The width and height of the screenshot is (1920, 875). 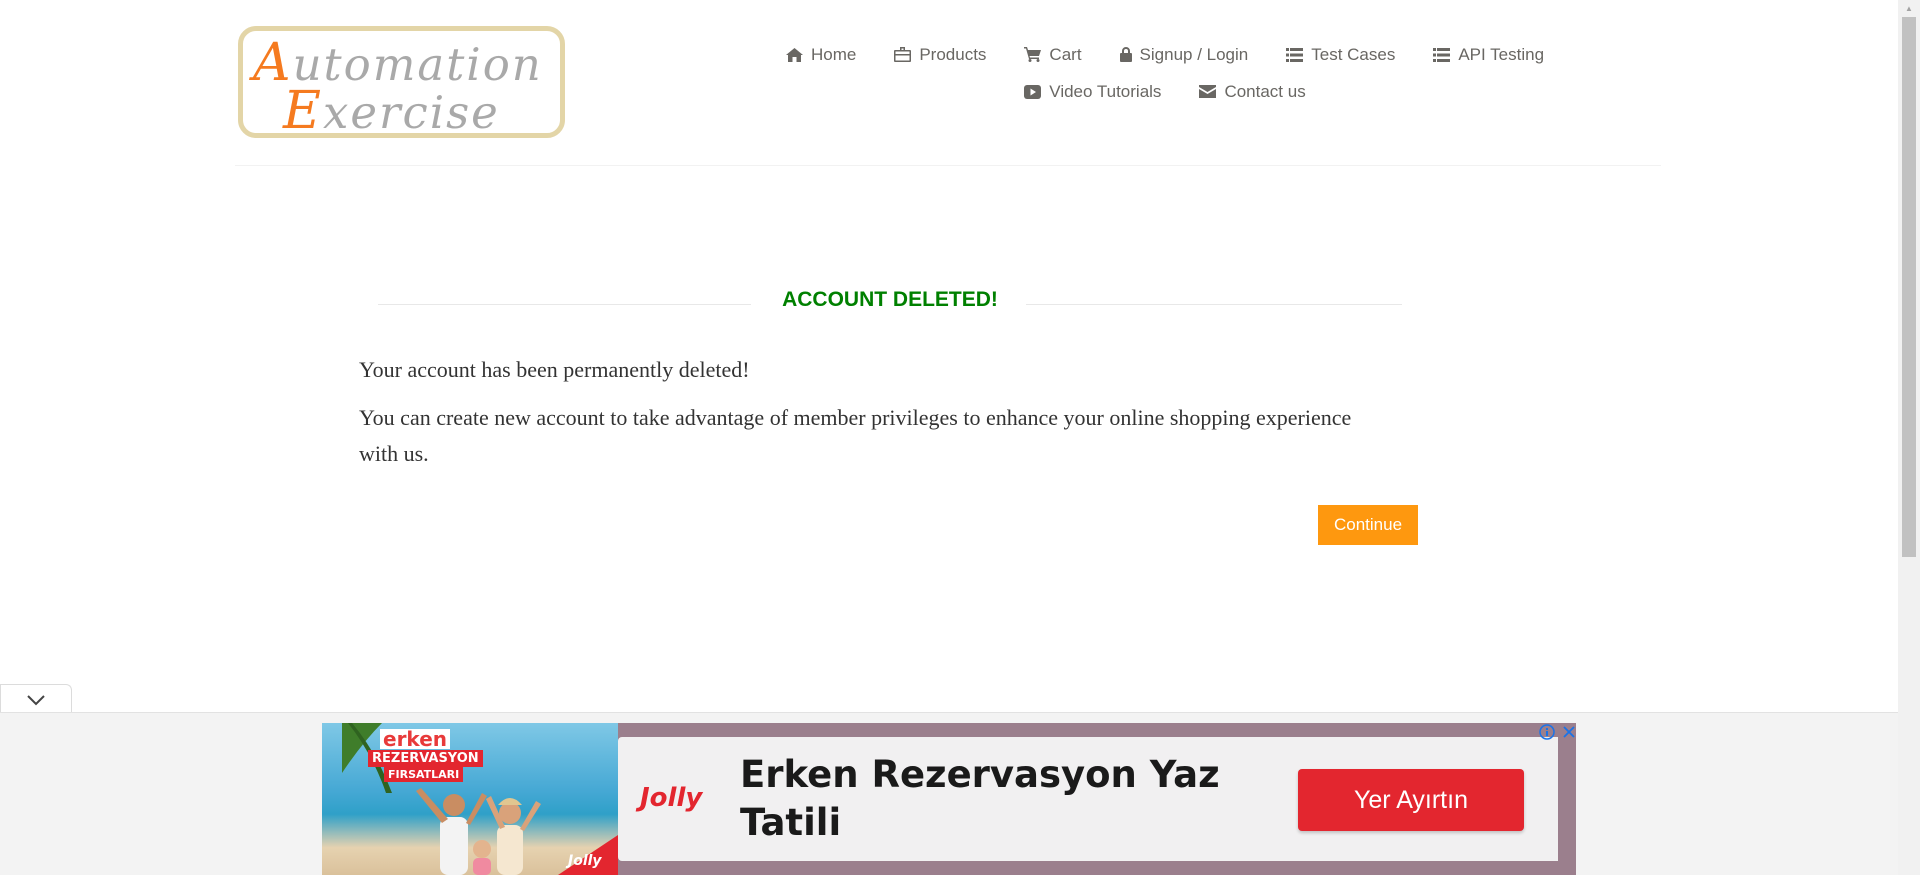 I want to click on vertical-scrollbar: ▲, so click(x=1909, y=437).